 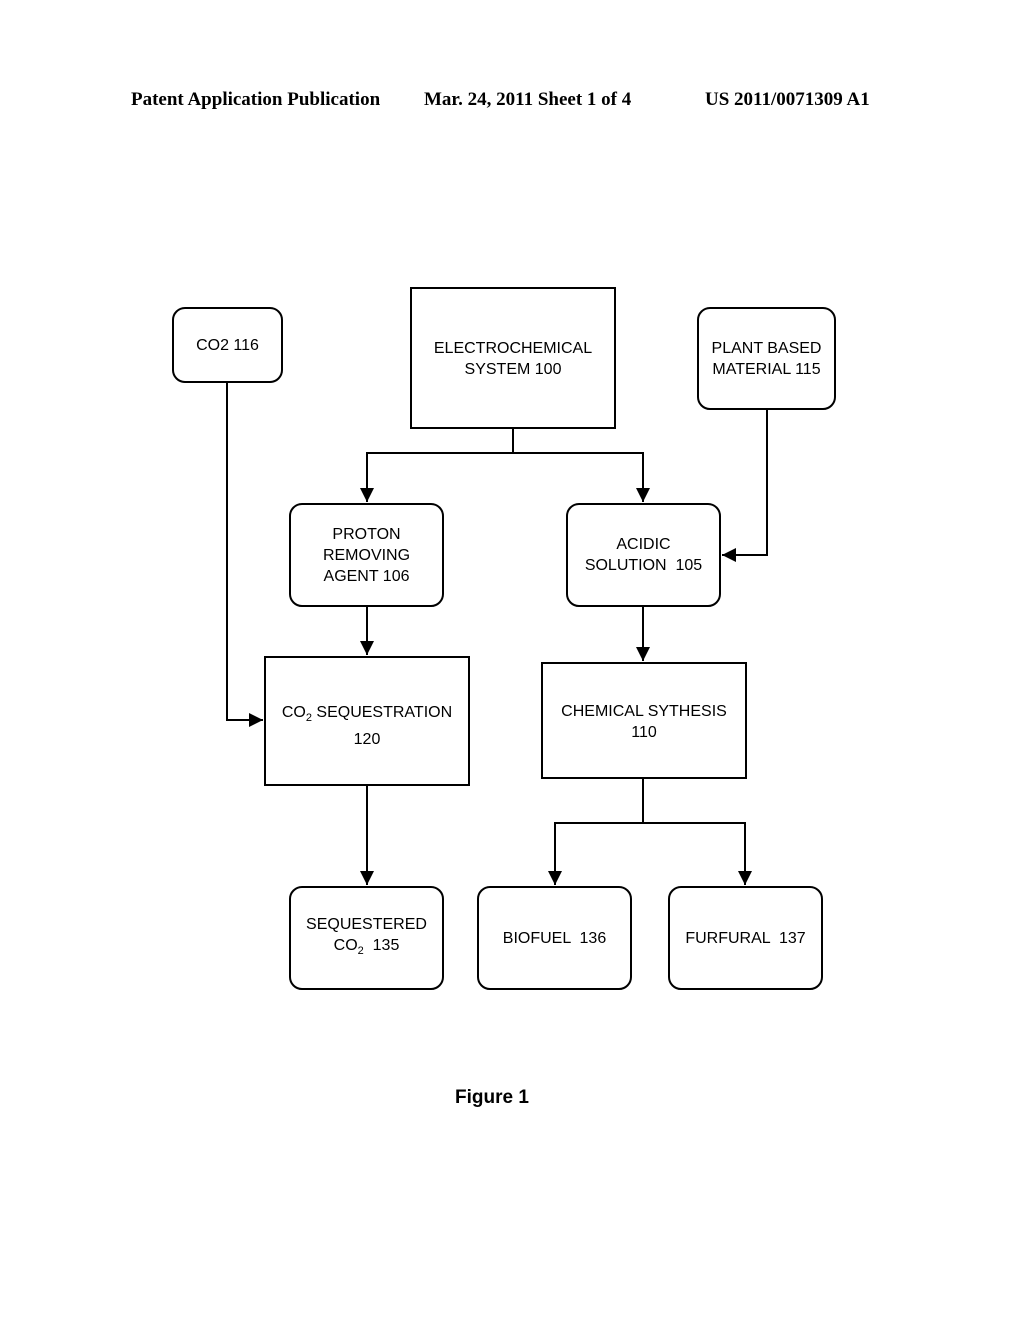 I want to click on node-sequestered-co2: SEQUESTERED CO2 135, so click(x=366, y=938).